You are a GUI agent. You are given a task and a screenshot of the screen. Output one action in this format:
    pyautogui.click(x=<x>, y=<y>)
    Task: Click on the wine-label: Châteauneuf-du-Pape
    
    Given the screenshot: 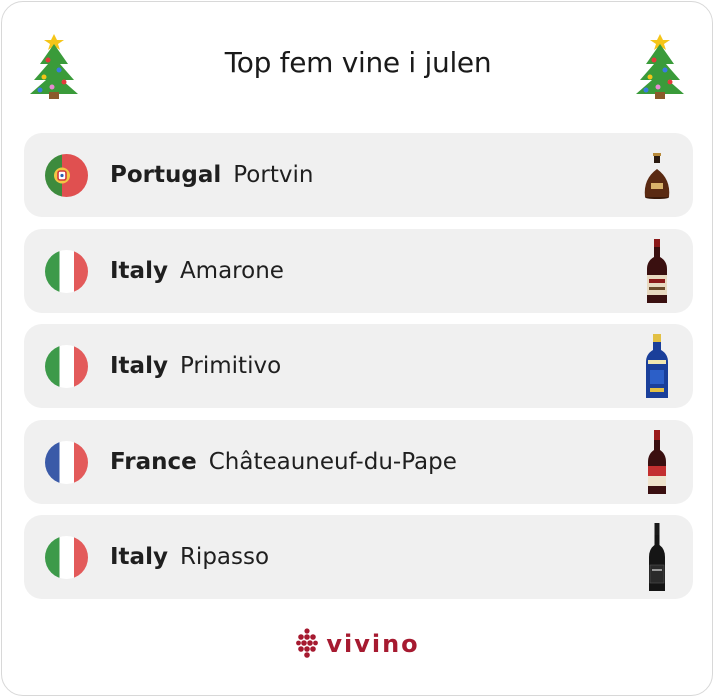 What is the action you would take?
    pyautogui.click(x=332, y=461)
    